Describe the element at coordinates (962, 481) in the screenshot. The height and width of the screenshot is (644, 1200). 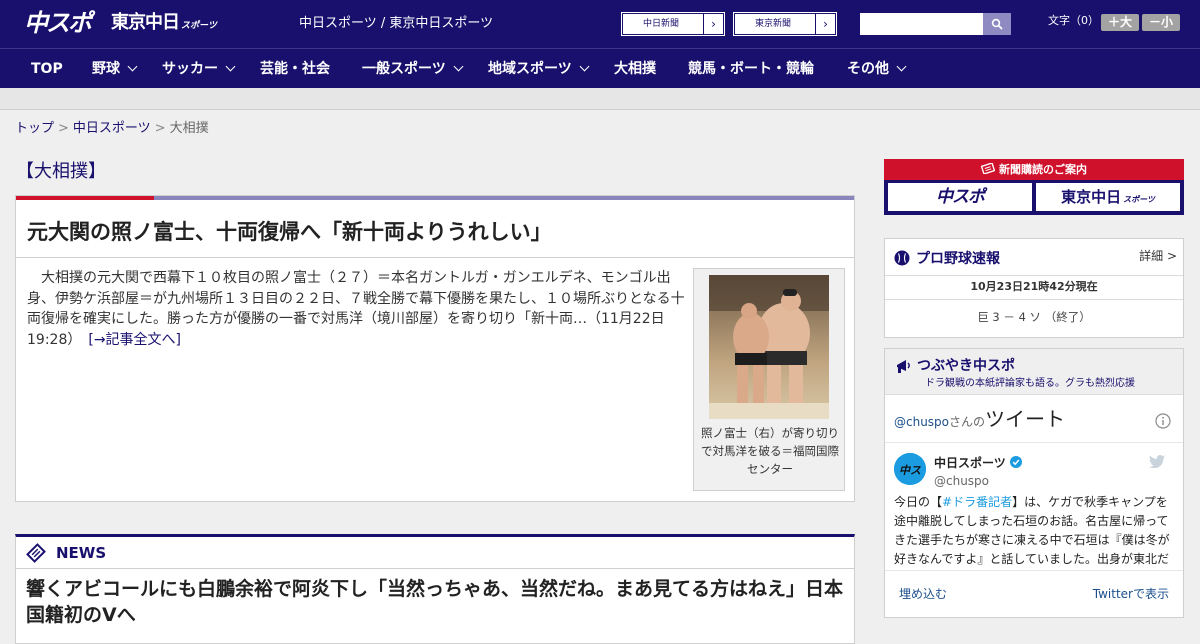
I see `tweet-author-handle: @chuspo` at that location.